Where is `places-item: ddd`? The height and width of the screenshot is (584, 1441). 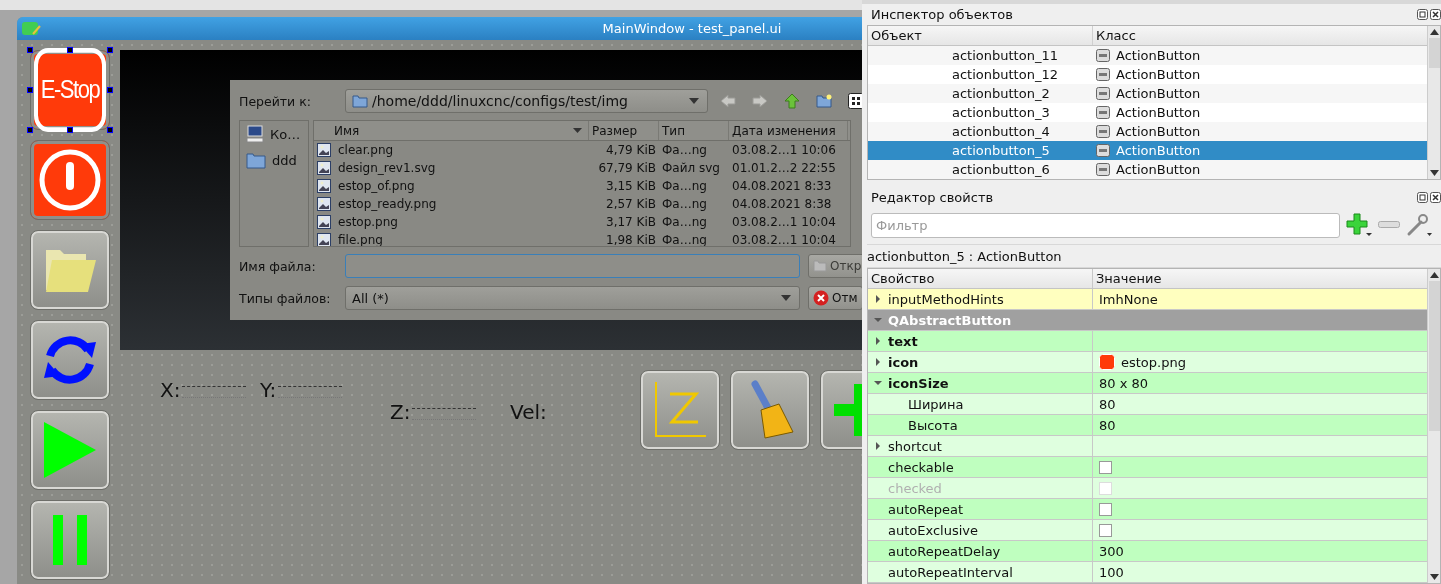 places-item: ddd is located at coordinates (277, 160).